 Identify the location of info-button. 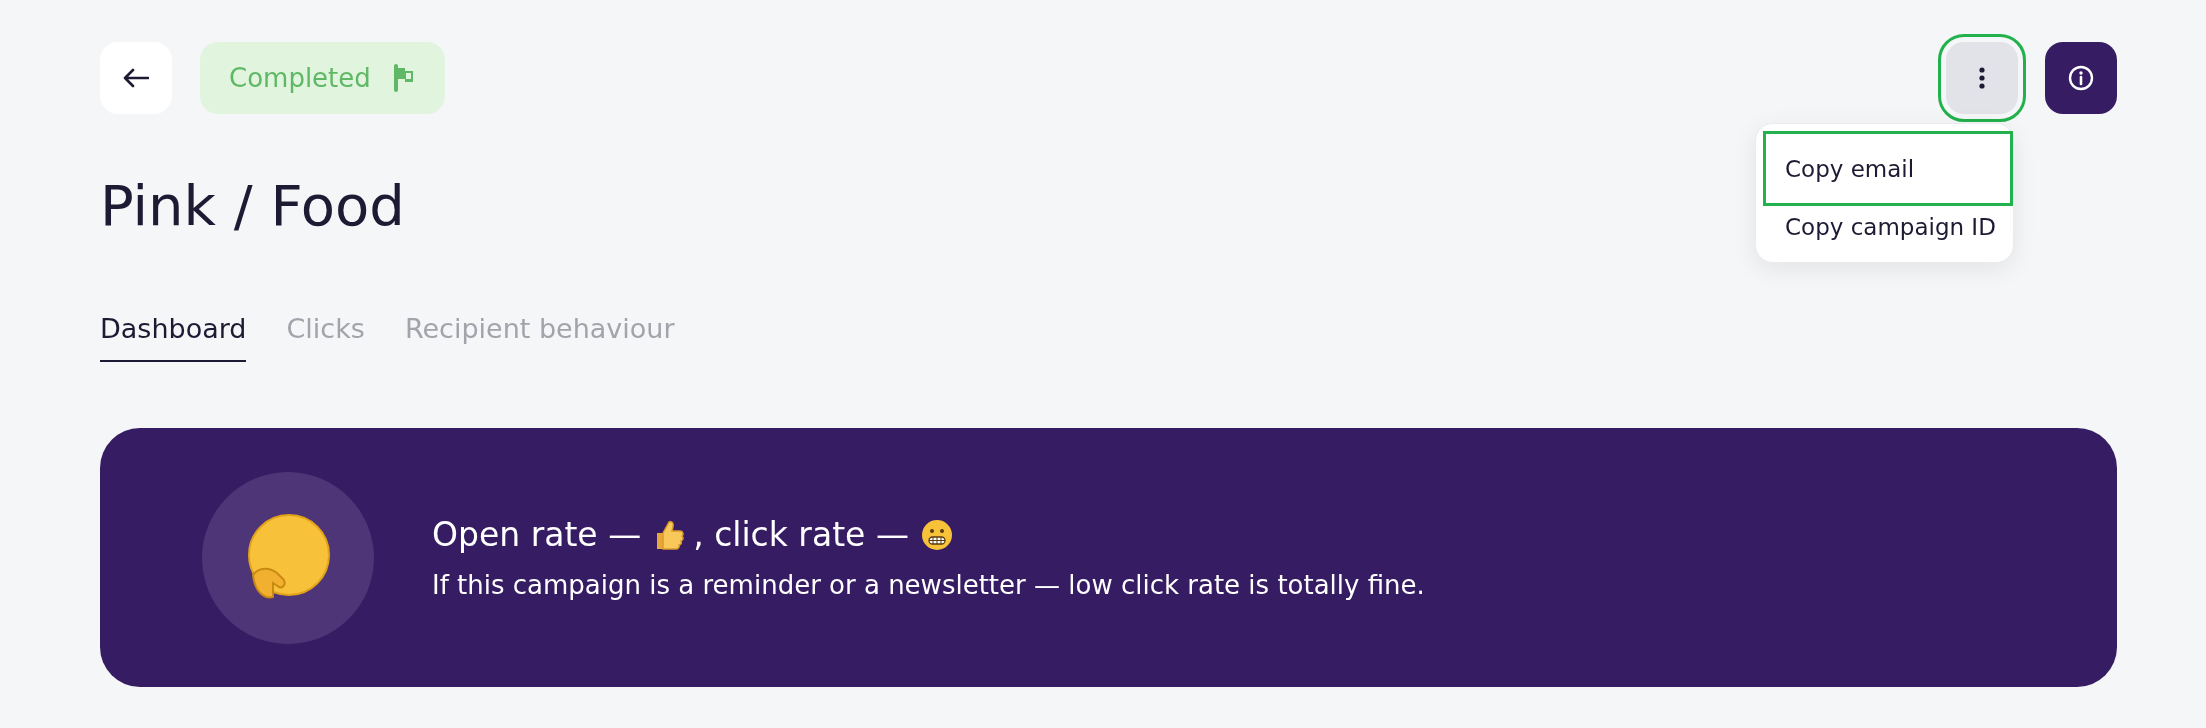
(2081, 78).